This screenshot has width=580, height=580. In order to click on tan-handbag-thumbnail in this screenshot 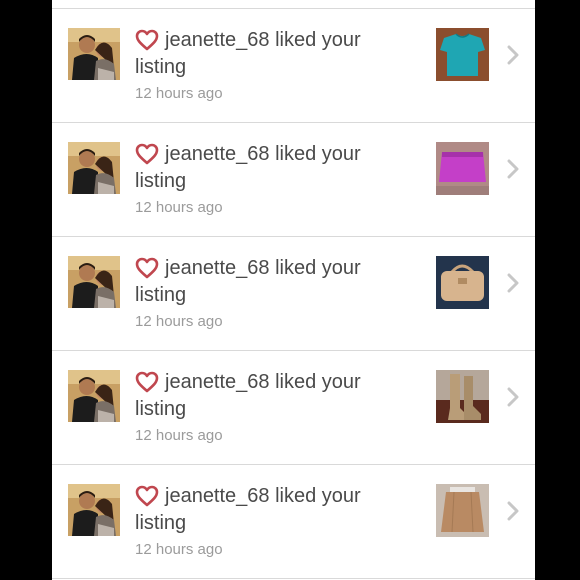, I will do `click(462, 282)`.